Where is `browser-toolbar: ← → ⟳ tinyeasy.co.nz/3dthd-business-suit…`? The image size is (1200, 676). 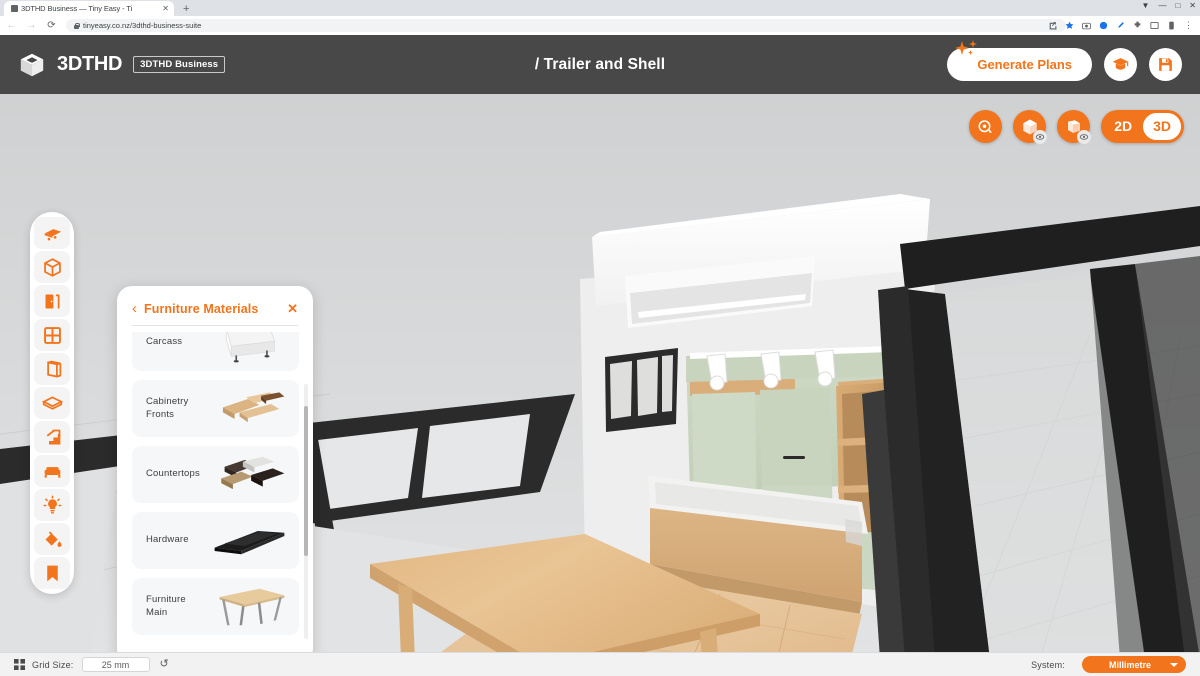
browser-toolbar: ← → ⟳ tinyeasy.co.nz/3dthd-business-suit… is located at coordinates (600, 25).